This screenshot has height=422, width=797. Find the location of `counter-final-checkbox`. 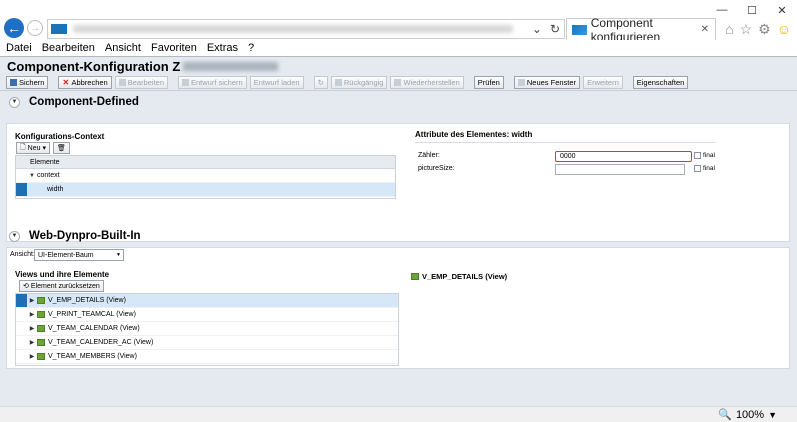

counter-final-checkbox is located at coordinates (697, 155).